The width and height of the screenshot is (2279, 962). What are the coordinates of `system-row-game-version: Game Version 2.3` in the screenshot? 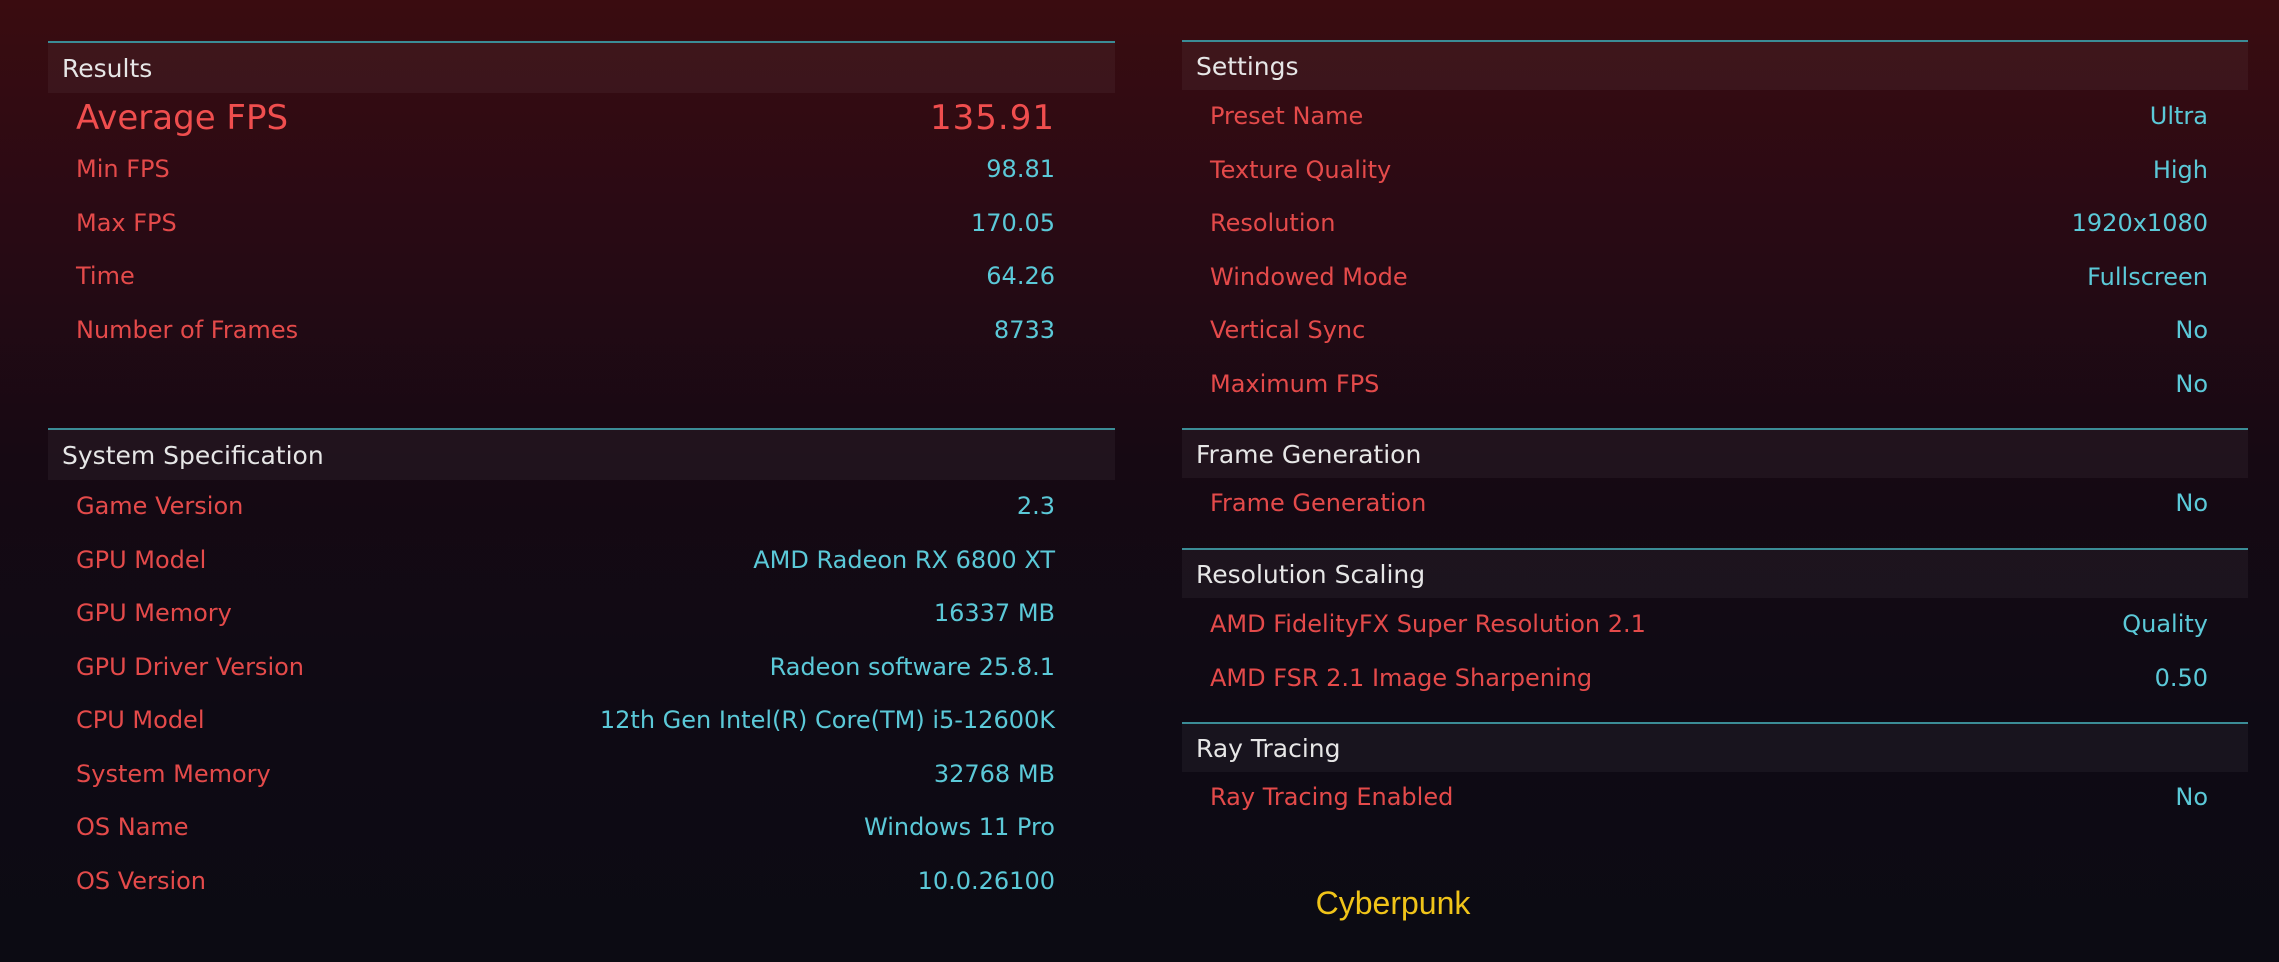 It's located at (581, 507).